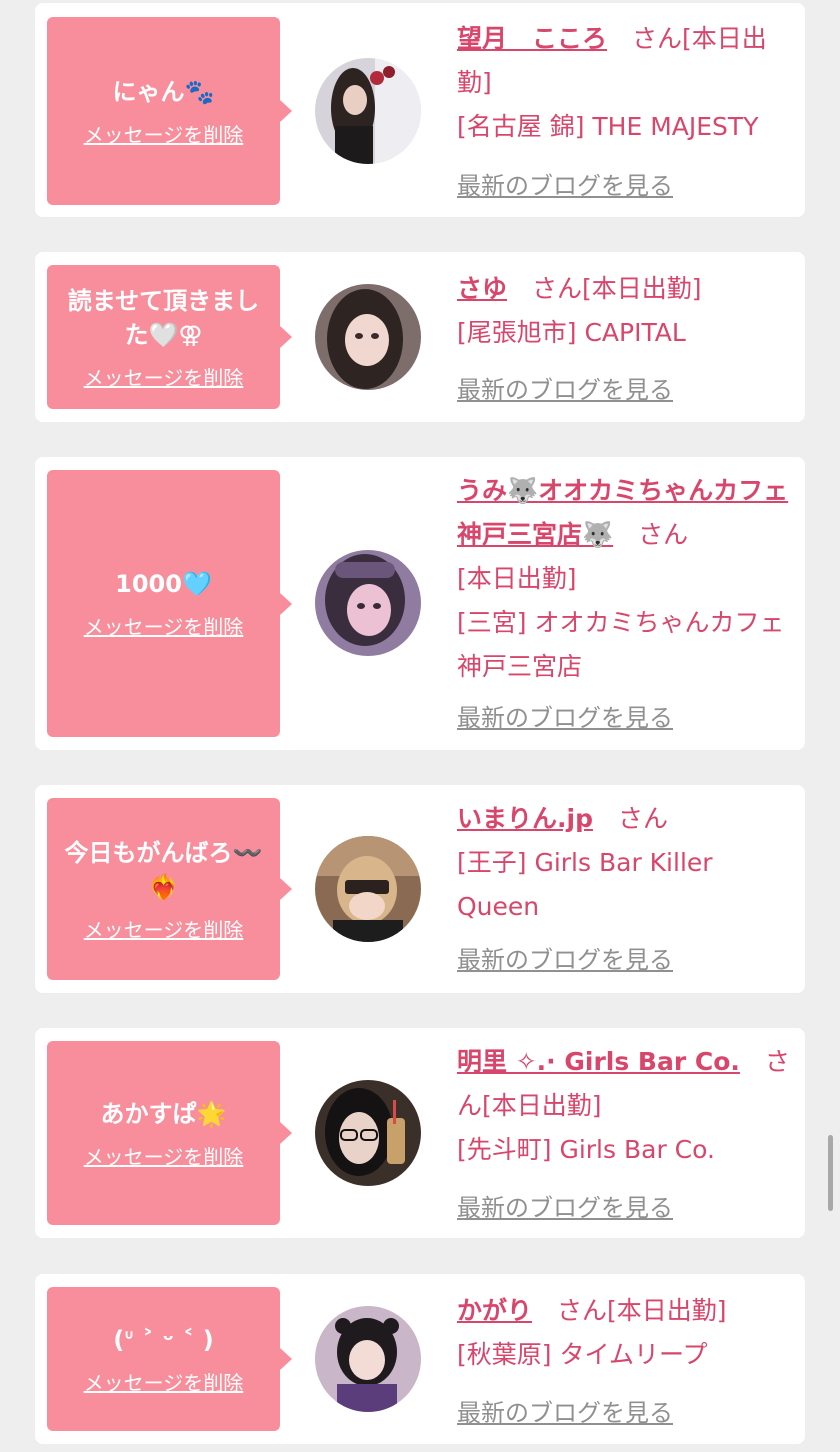  Describe the element at coordinates (621, 644) in the screenshot. I see `shop-name: [三宮] オオカミちゃんカフェ神戸三宮店` at that location.